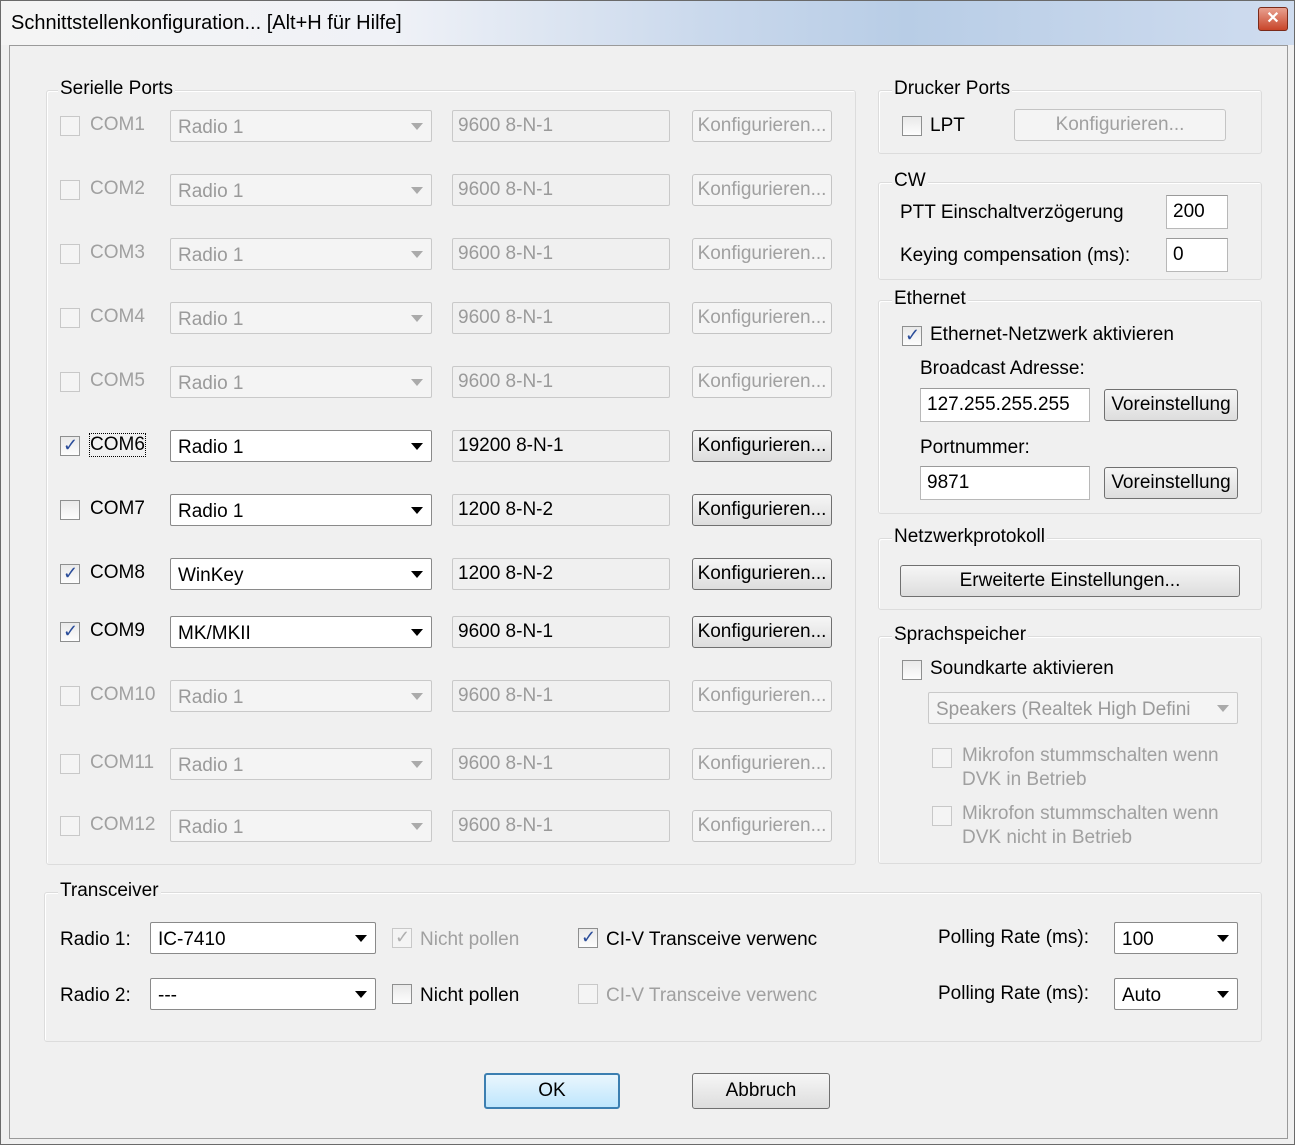 The image size is (1295, 1145). What do you see at coordinates (117, 252) in the screenshot?
I see `com-port-label: COM3` at bounding box center [117, 252].